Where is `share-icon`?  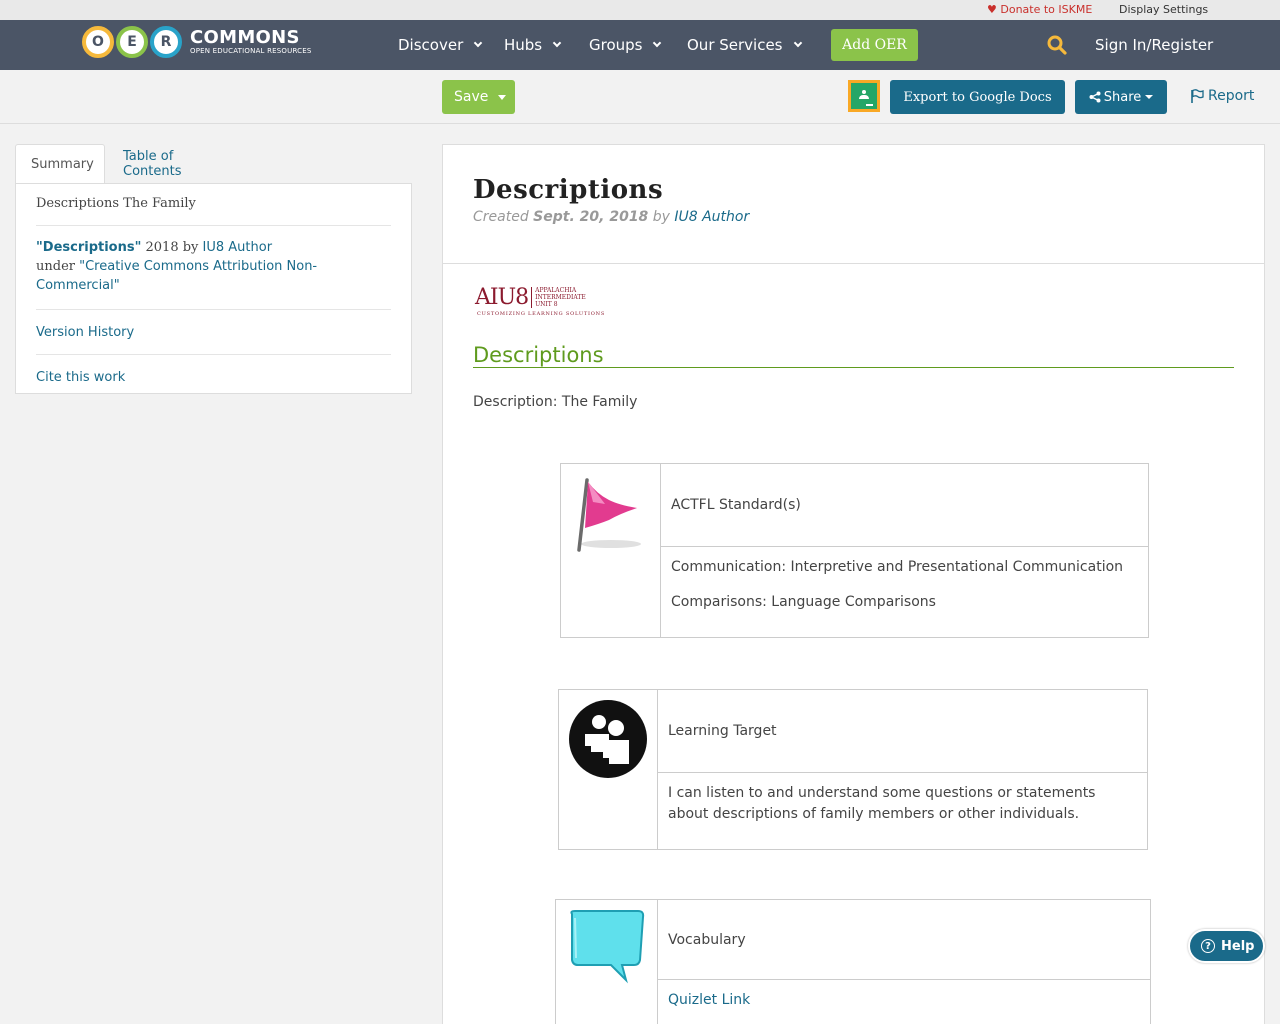 share-icon is located at coordinates (1095, 97).